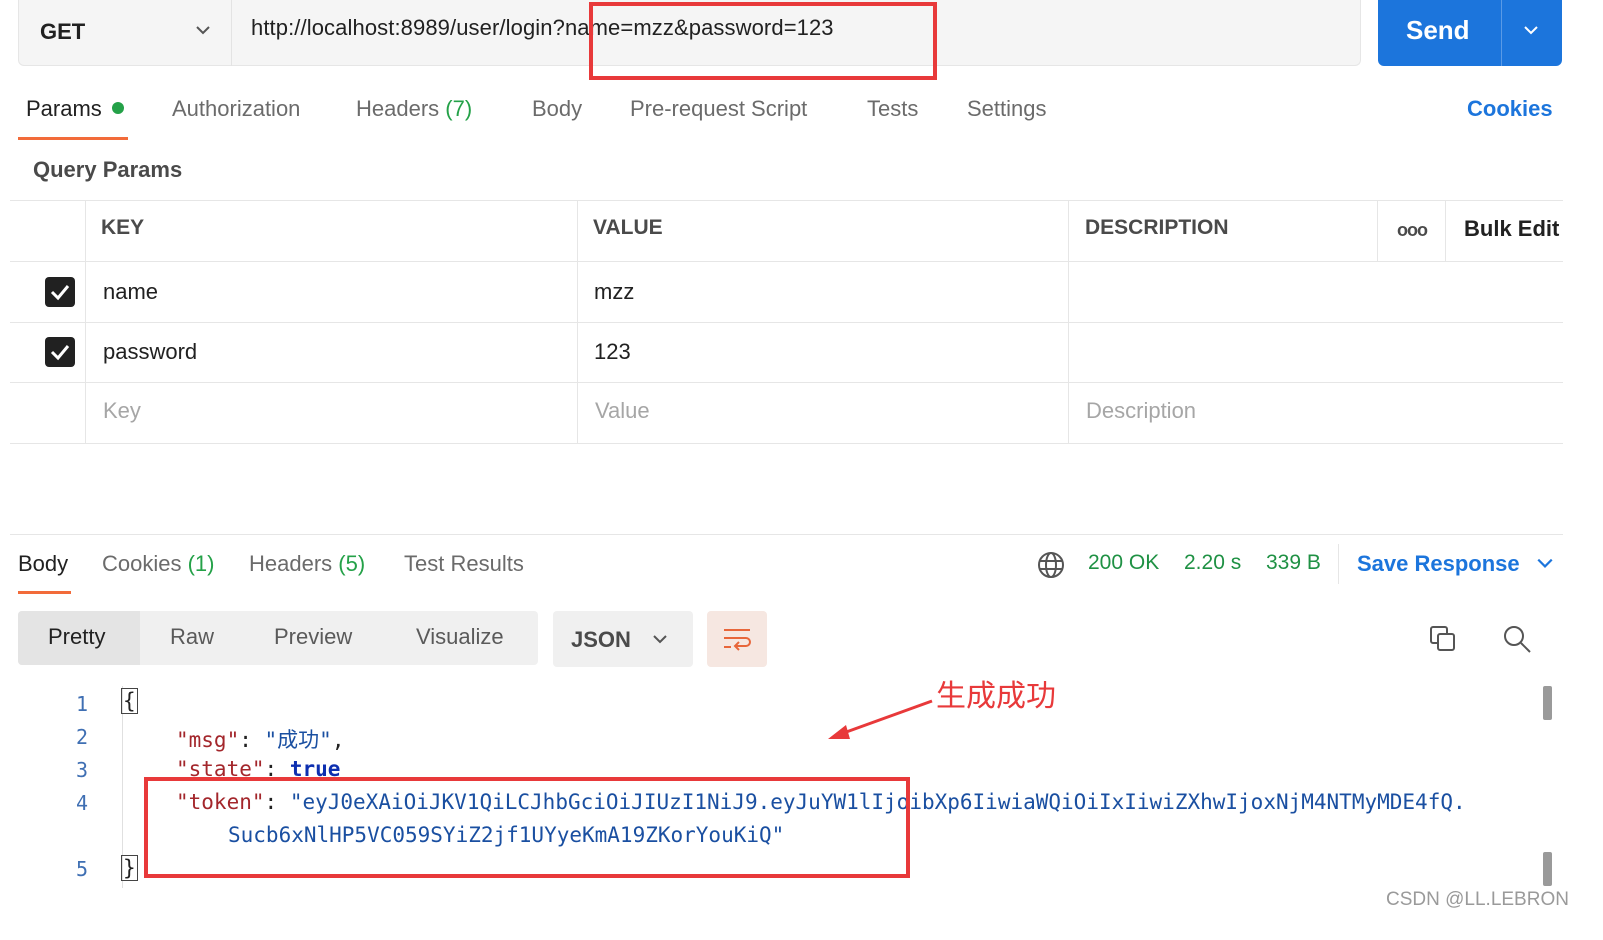 The width and height of the screenshot is (1603, 940). Describe the element at coordinates (142, 563) in the screenshot. I see `response-tab-cookies-label: Cookies` at that location.